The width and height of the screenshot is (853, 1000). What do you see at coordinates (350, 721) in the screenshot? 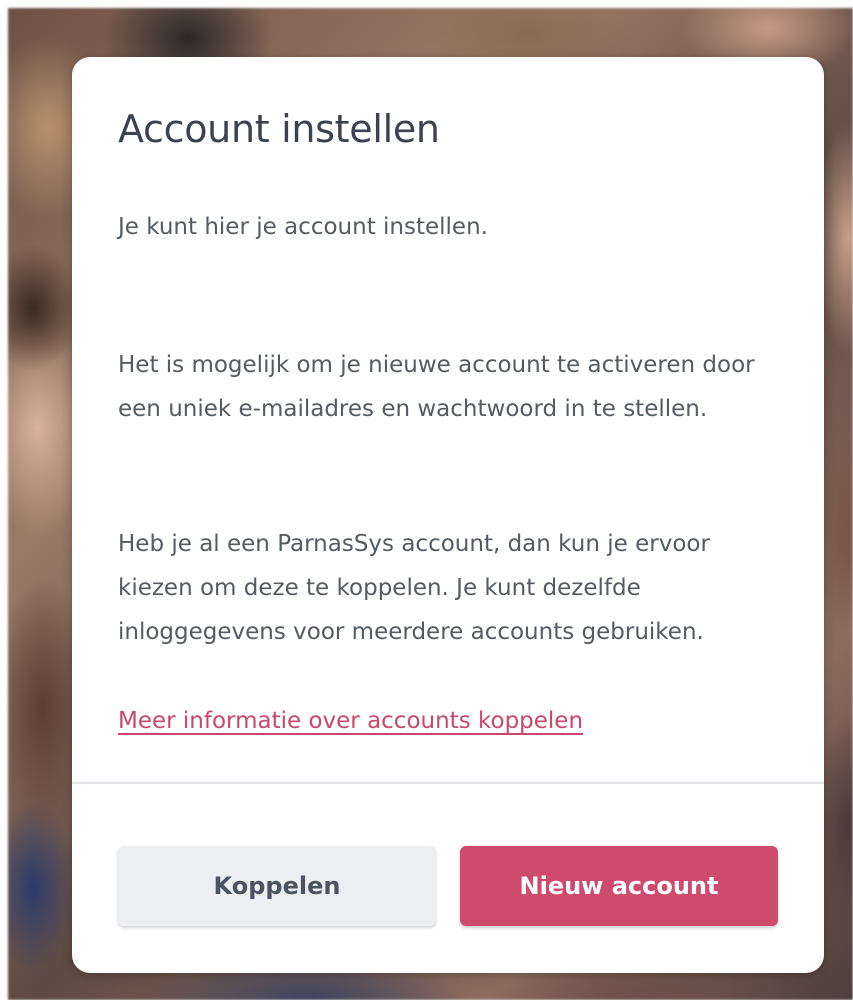
I see `more-info-link: Meer informatie over accounts koppelen` at bounding box center [350, 721].